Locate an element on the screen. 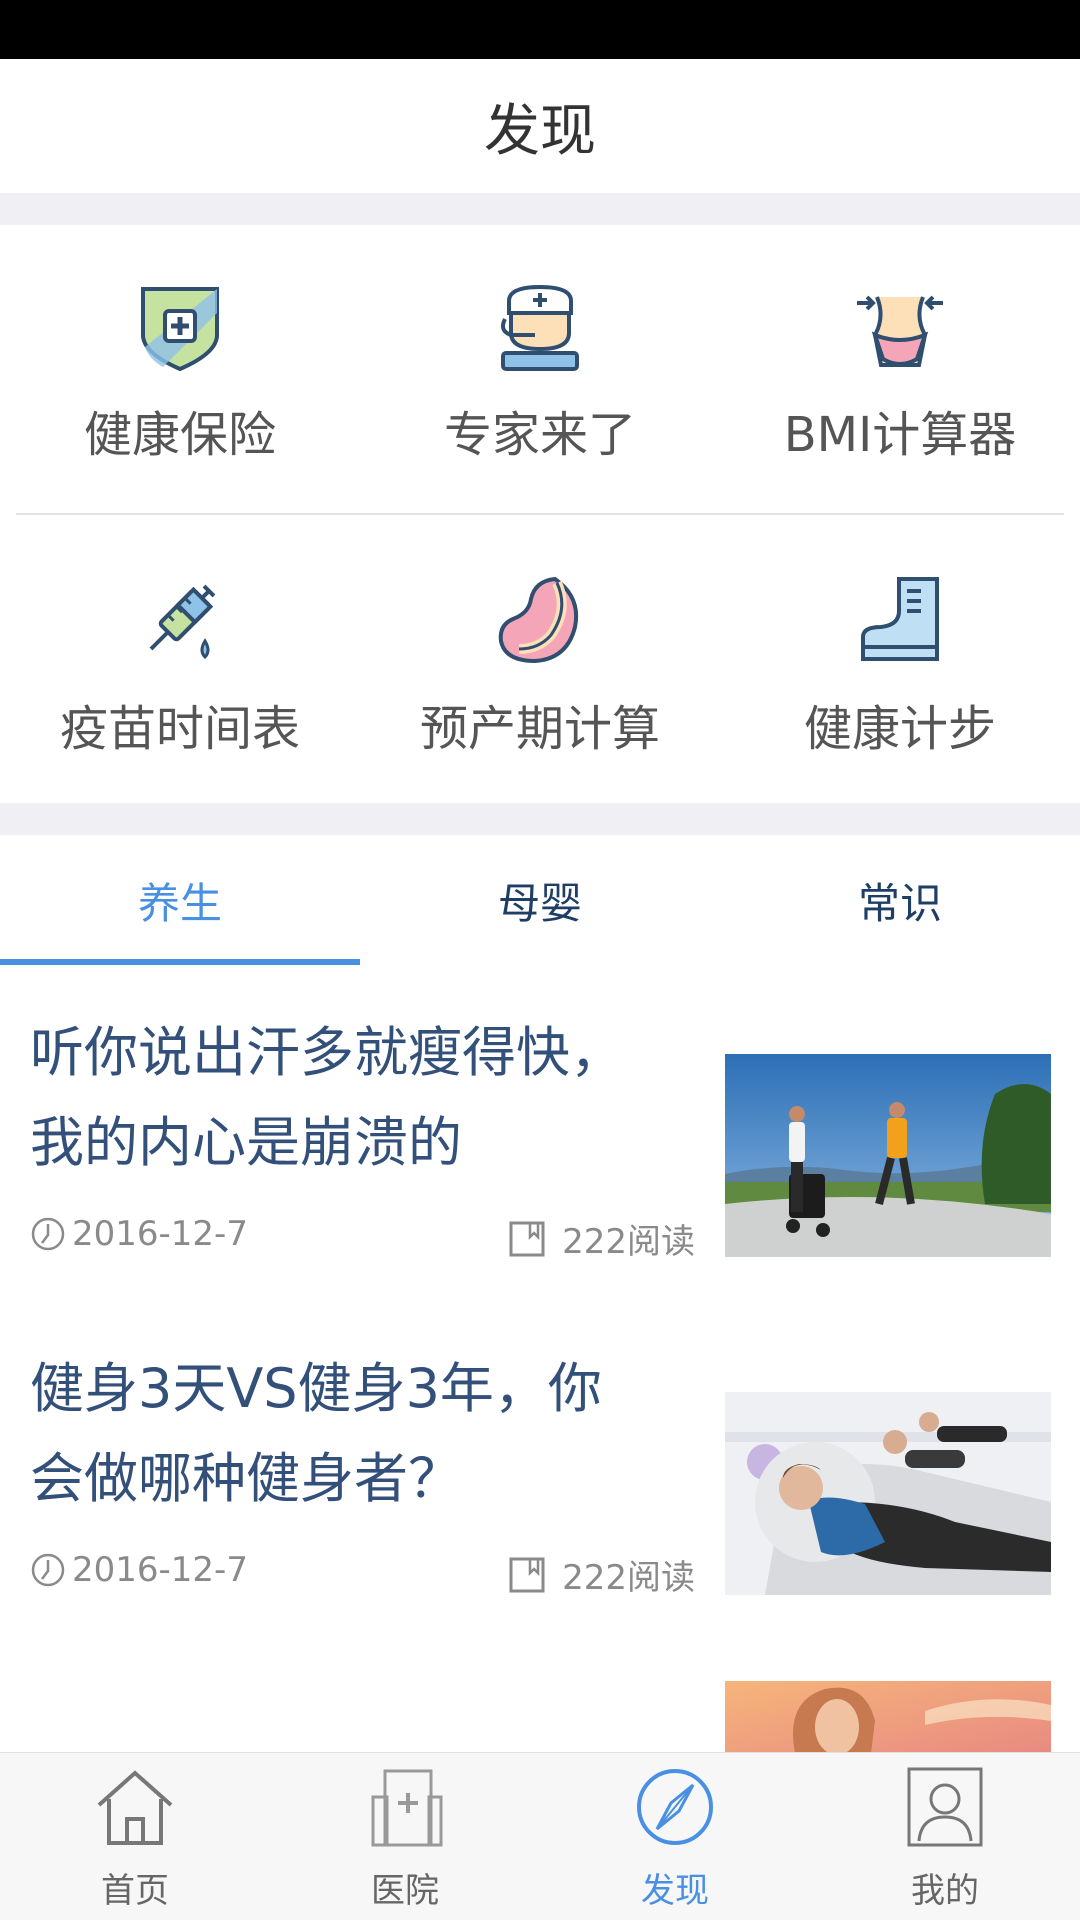 Image resolution: width=1080 pixels, height=1920 pixels. page-title: 发现 is located at coordinates (540, 131).